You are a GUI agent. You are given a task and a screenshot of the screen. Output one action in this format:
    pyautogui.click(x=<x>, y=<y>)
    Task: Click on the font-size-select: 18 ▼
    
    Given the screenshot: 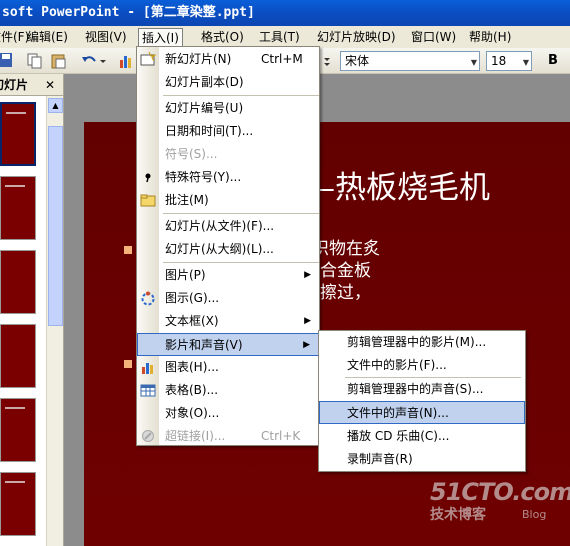 What is the action you would take?
    pyautogui.click(x=509, y=61)
    